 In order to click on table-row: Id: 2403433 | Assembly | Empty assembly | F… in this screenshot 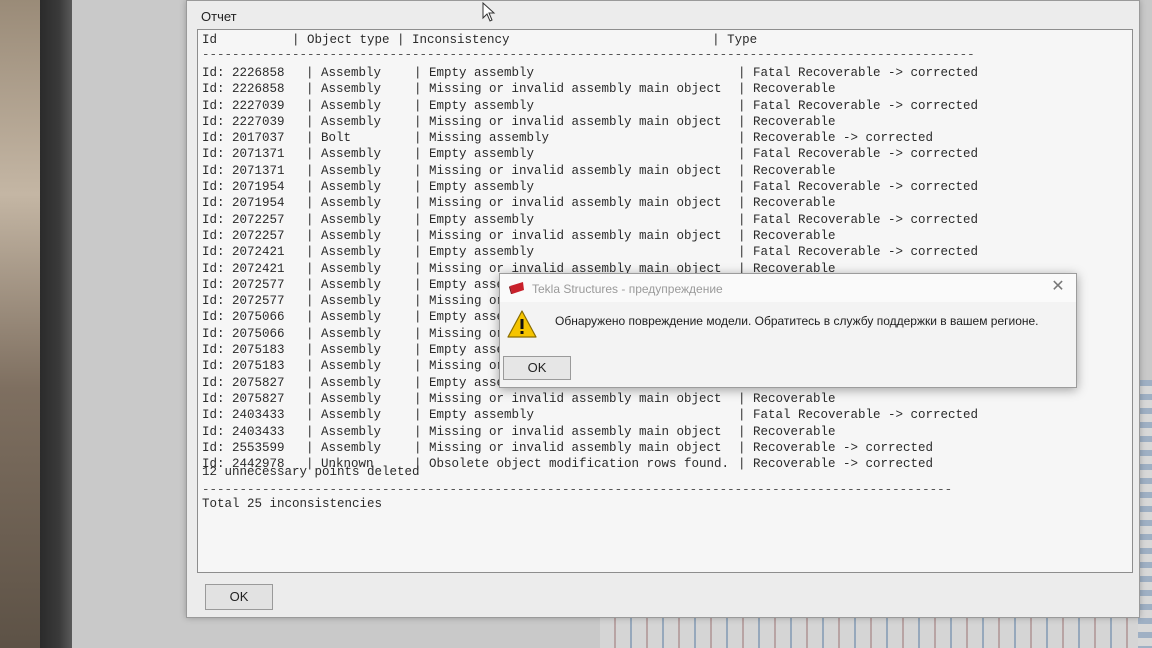, I will do `click(590, 415)`.